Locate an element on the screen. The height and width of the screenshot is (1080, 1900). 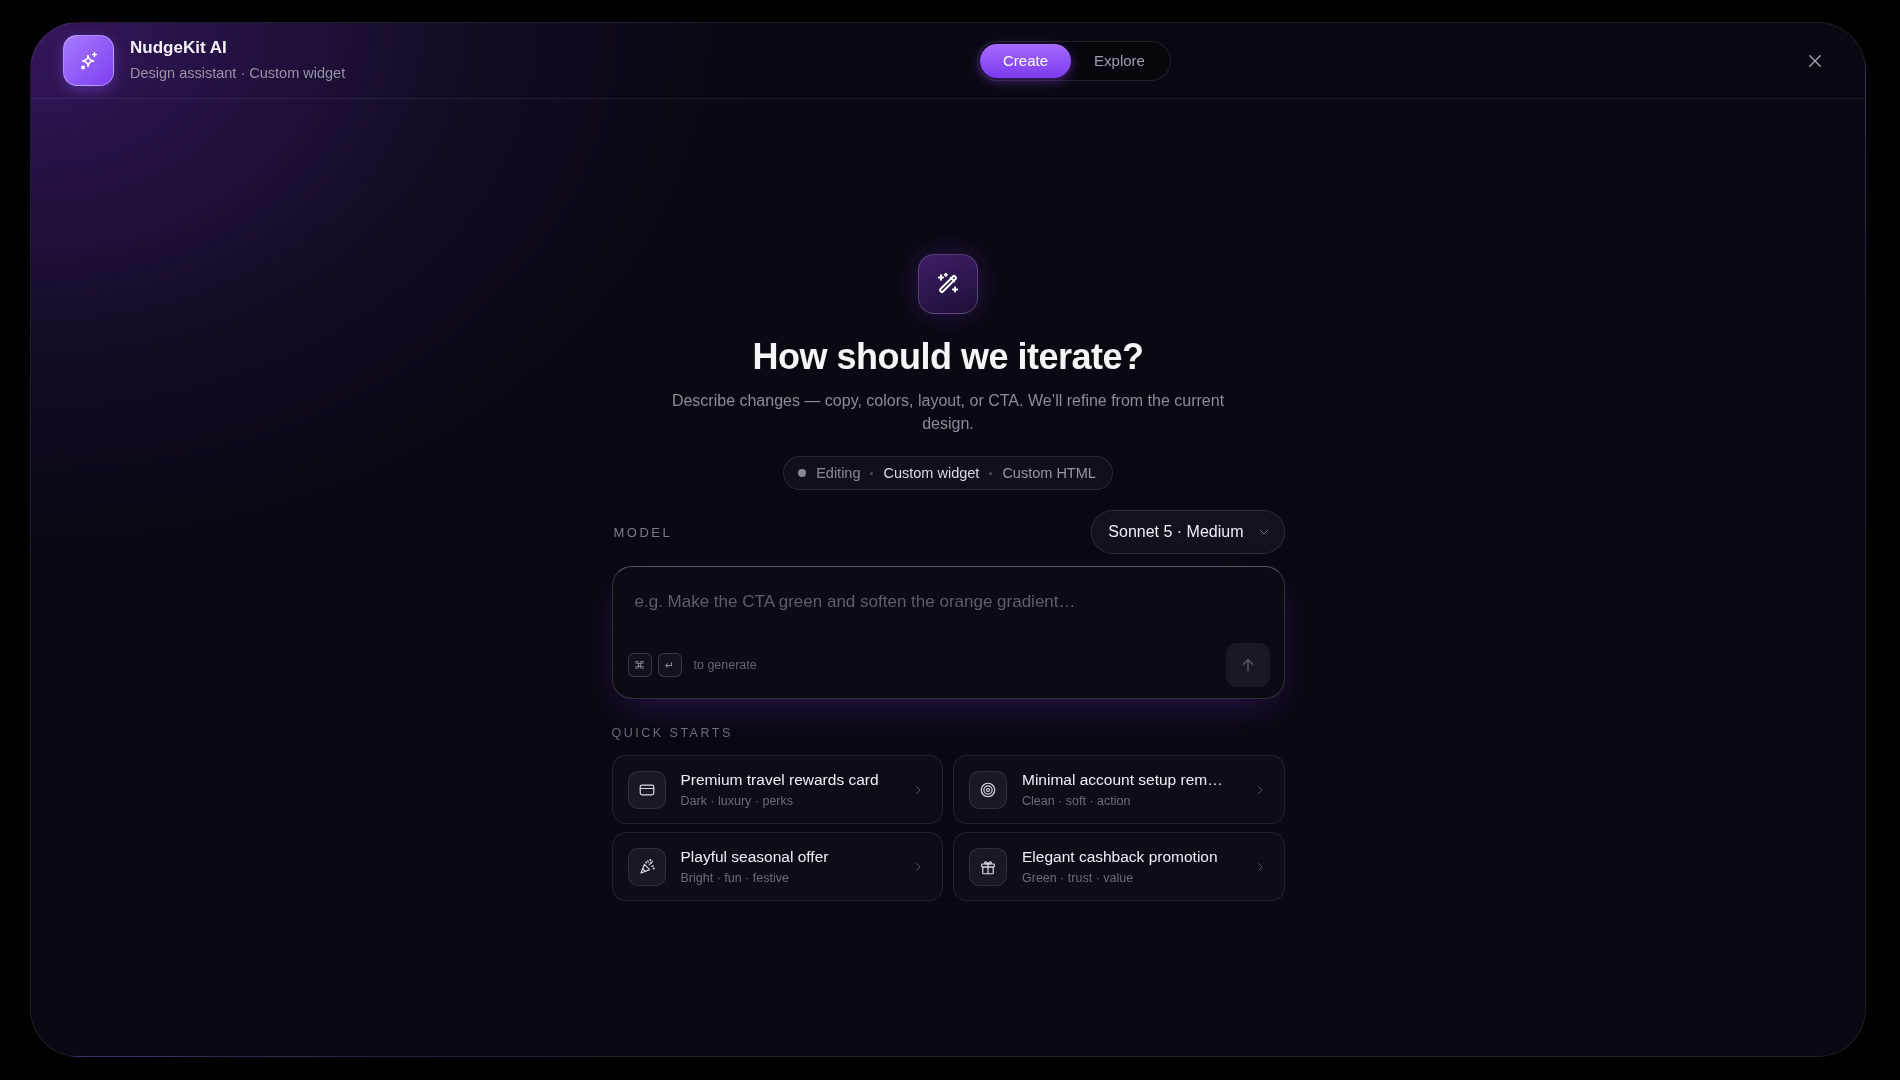
shortcut-hint: to generate is located at coordinates (725, 665).